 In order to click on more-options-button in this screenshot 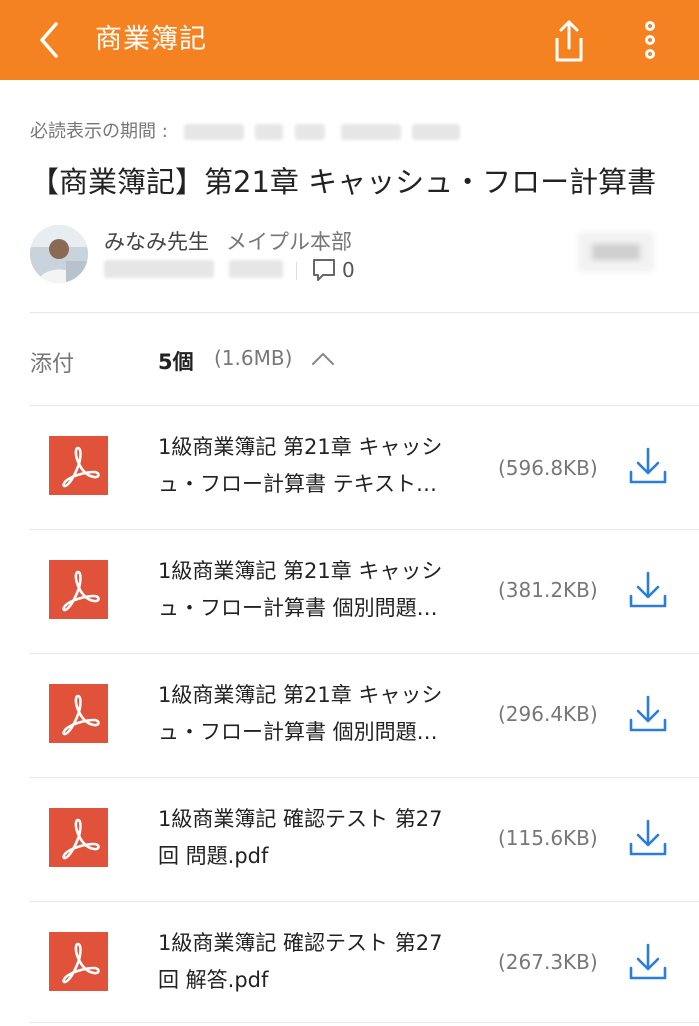, I will do `click(650, 41)`.